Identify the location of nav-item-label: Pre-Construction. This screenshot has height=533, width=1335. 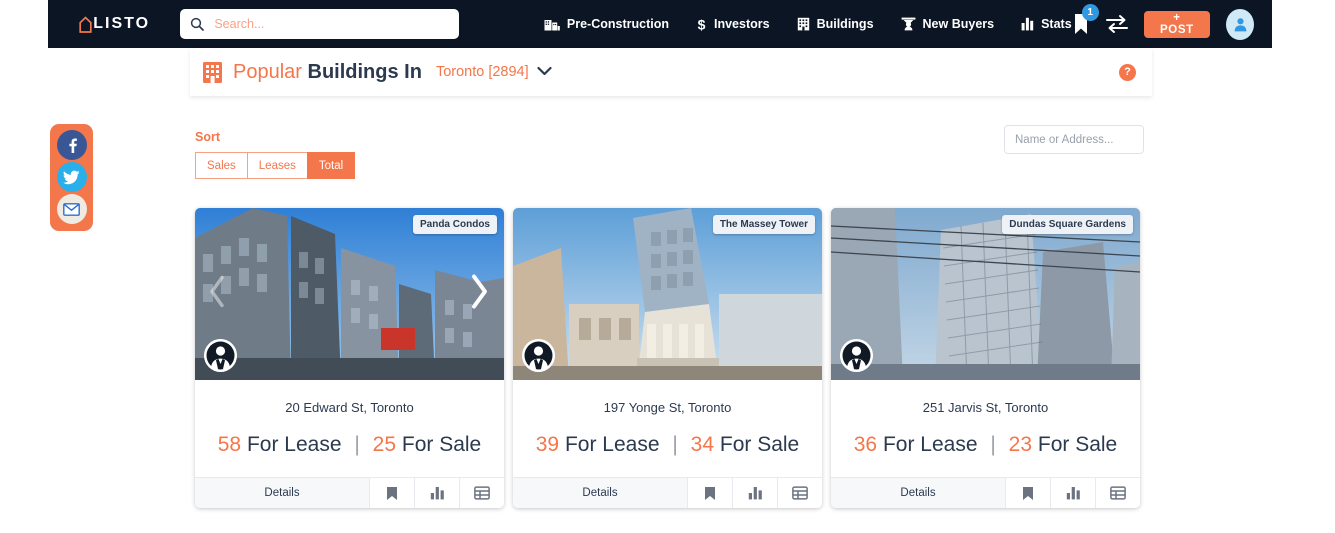
(617, 24).